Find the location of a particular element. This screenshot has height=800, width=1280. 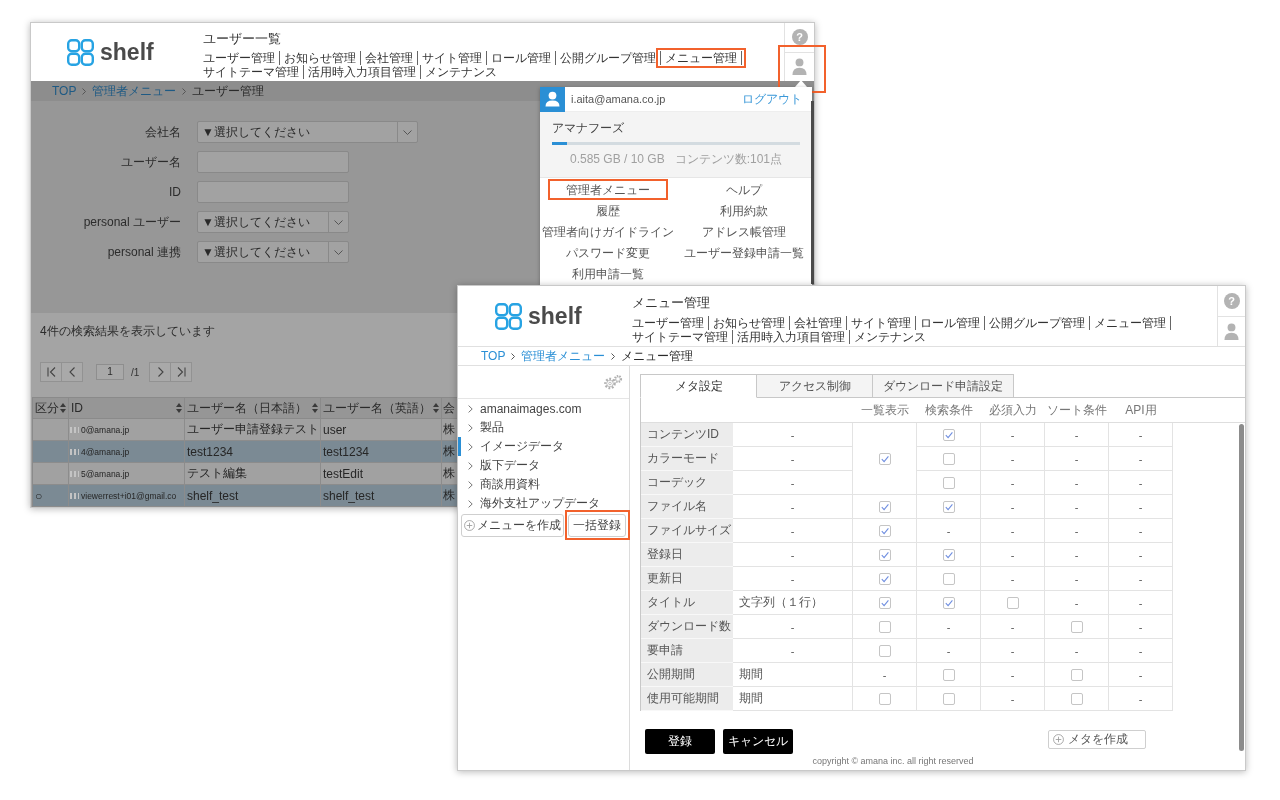

table-cell: shelf_test is located at coordinates (381, 496).